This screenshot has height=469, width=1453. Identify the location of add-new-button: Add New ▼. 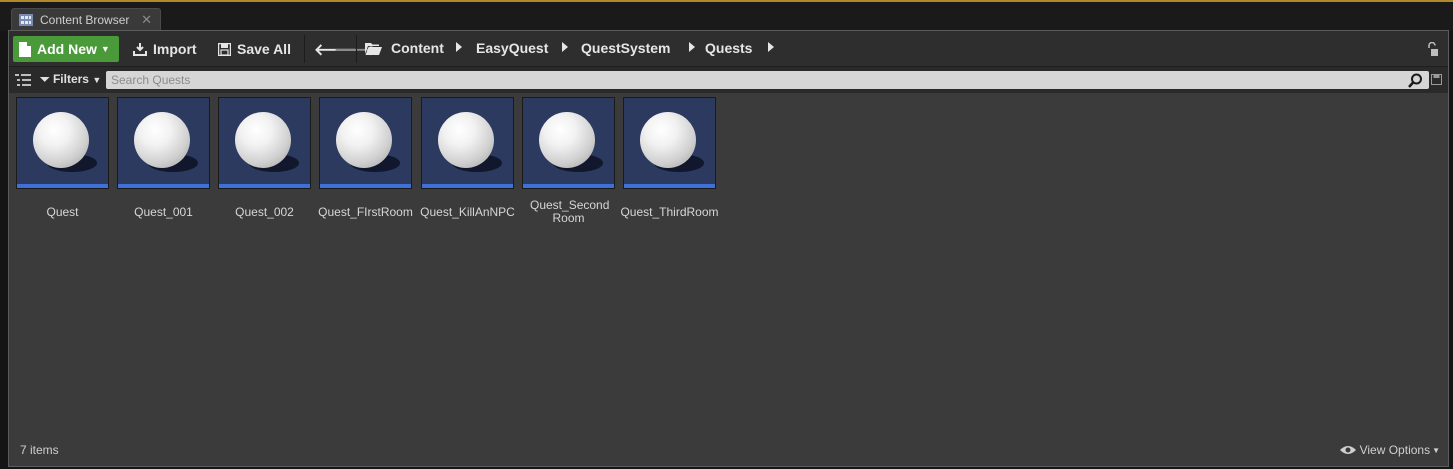
(66, 49).